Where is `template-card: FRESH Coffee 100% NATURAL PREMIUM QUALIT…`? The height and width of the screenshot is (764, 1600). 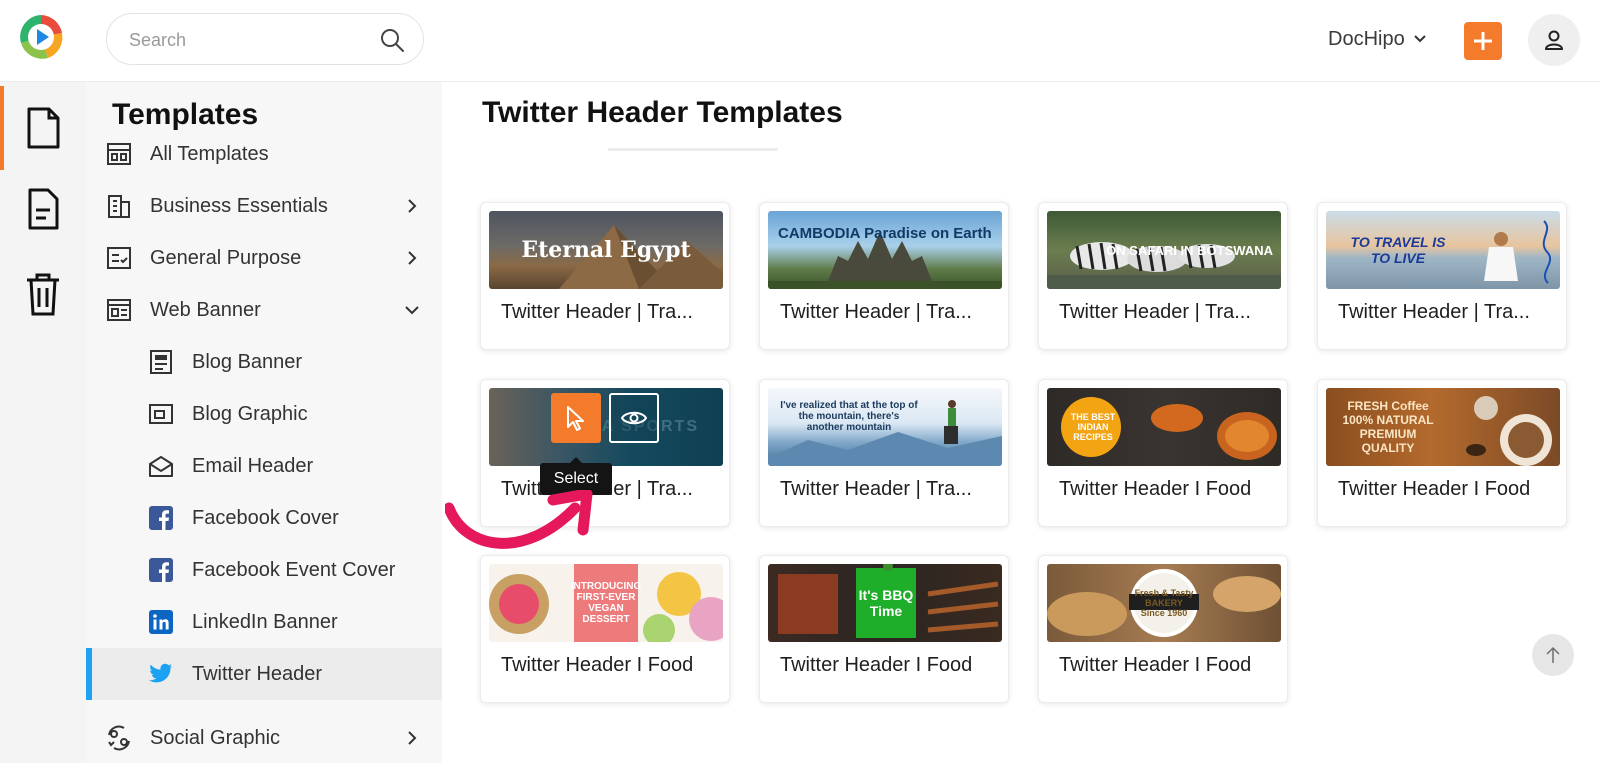 template-card: FRESH Coffee 100% NATURAL PREMIUM QUALIT… is located at coordinates (1442, 453).